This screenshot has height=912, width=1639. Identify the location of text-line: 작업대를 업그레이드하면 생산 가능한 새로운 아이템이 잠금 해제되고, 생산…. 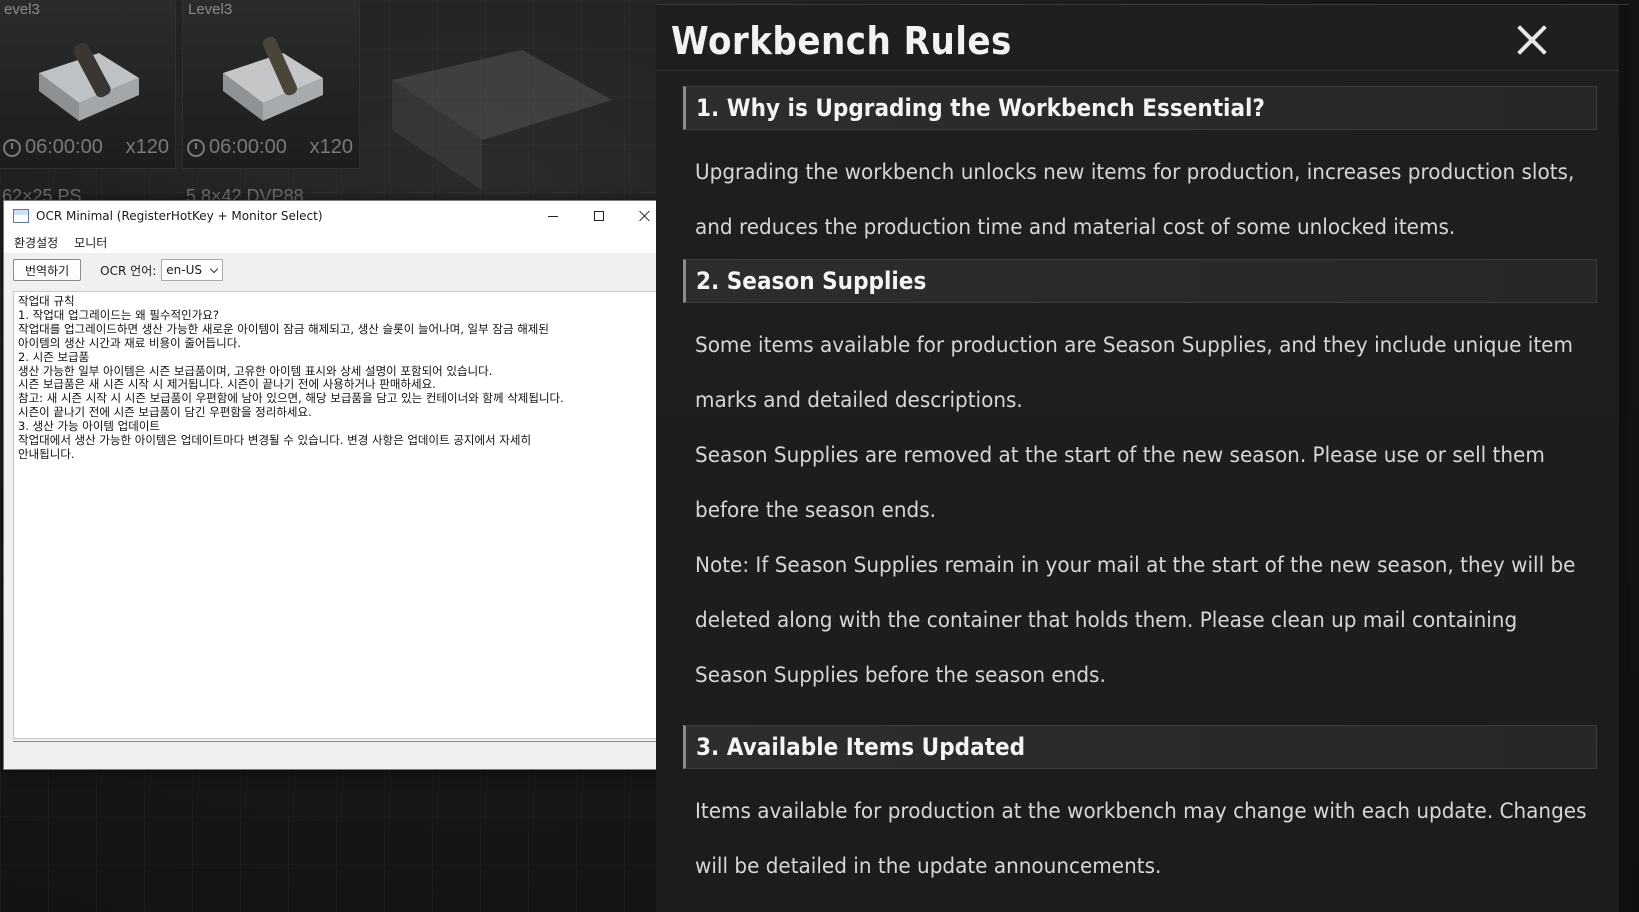
(283, 328).